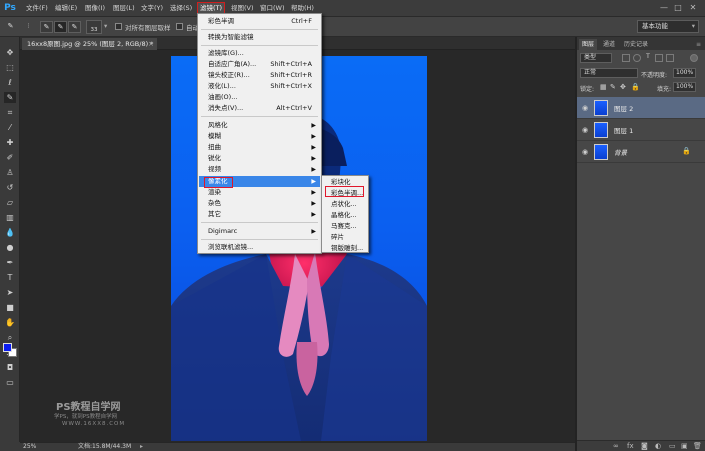  What do you see at coordinates (10, 172) in the screenshot?
I see `clone-stamp-tool-icon: ♙` at bounding box center [10, 172].